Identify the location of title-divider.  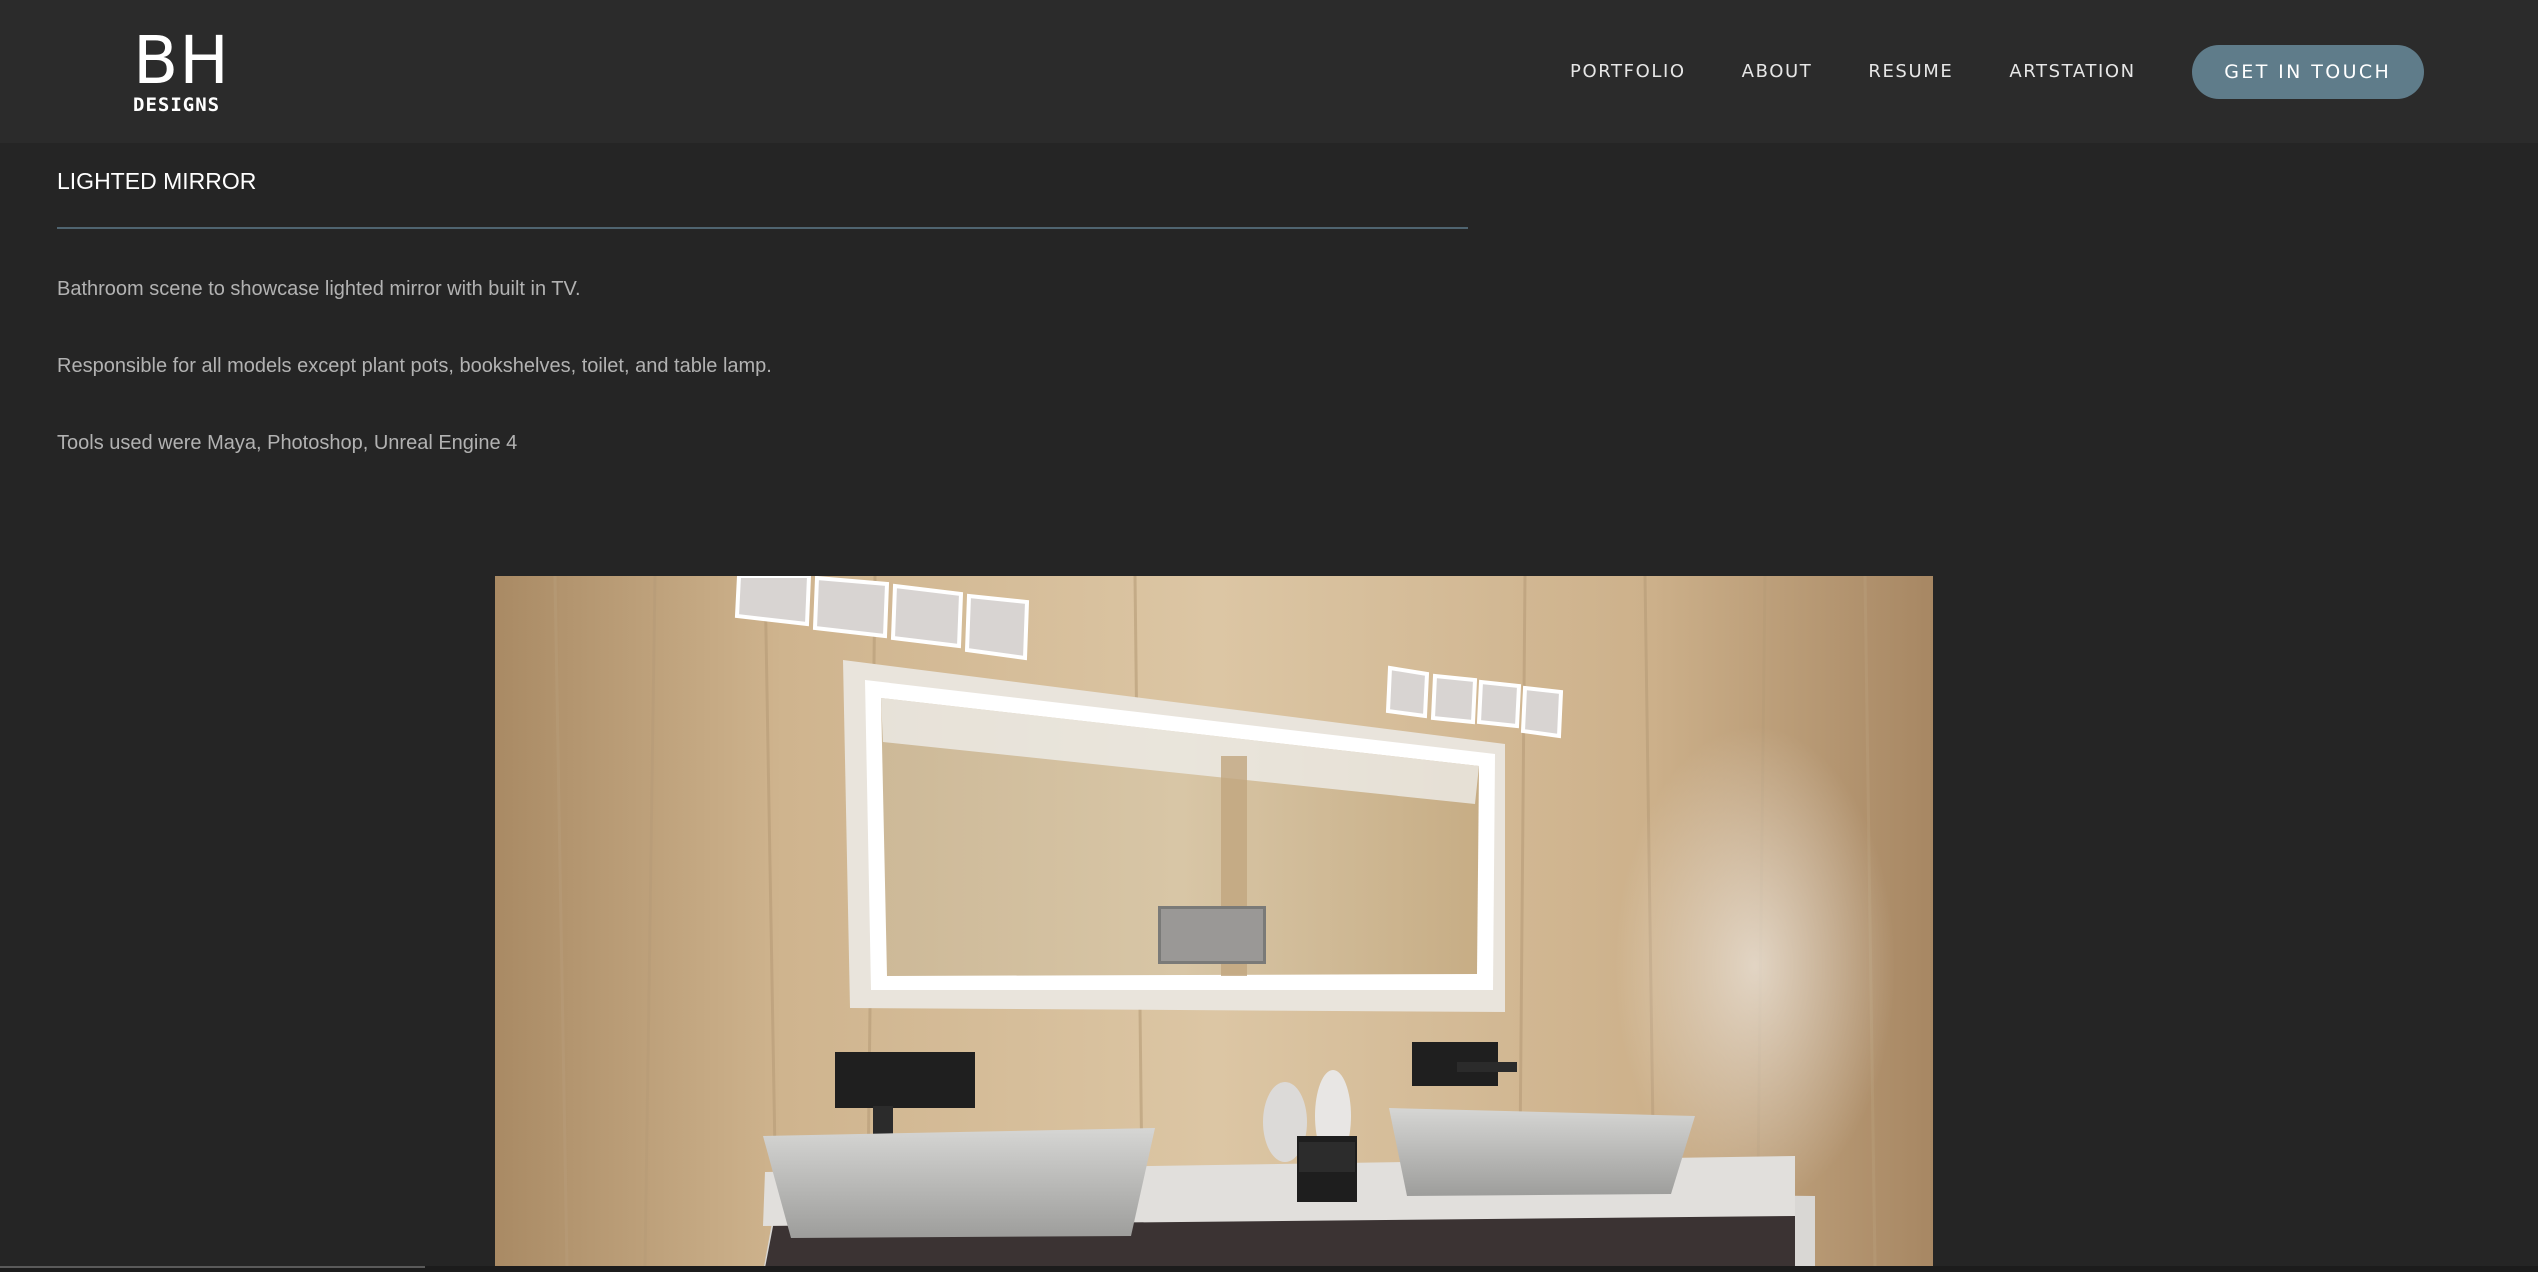
(762, 228).